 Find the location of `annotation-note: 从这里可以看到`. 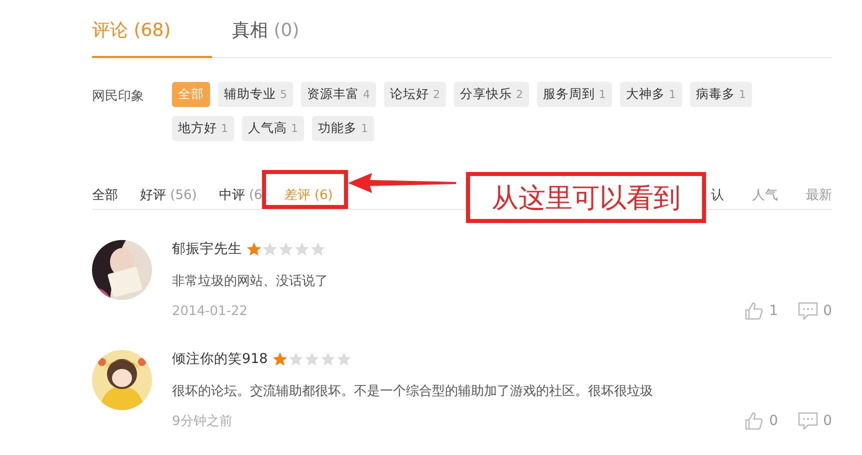

annotation-note: 从这里可以看到 is located at coordinates (586, 197).